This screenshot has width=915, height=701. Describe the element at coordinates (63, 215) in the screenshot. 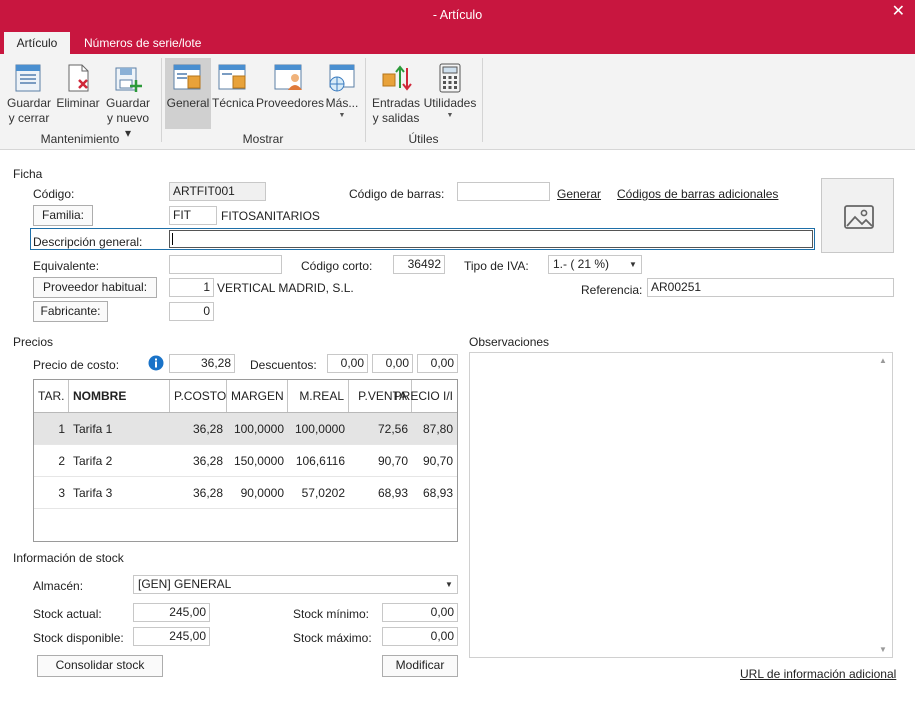

I see `familia-button: Familia:` at that location.